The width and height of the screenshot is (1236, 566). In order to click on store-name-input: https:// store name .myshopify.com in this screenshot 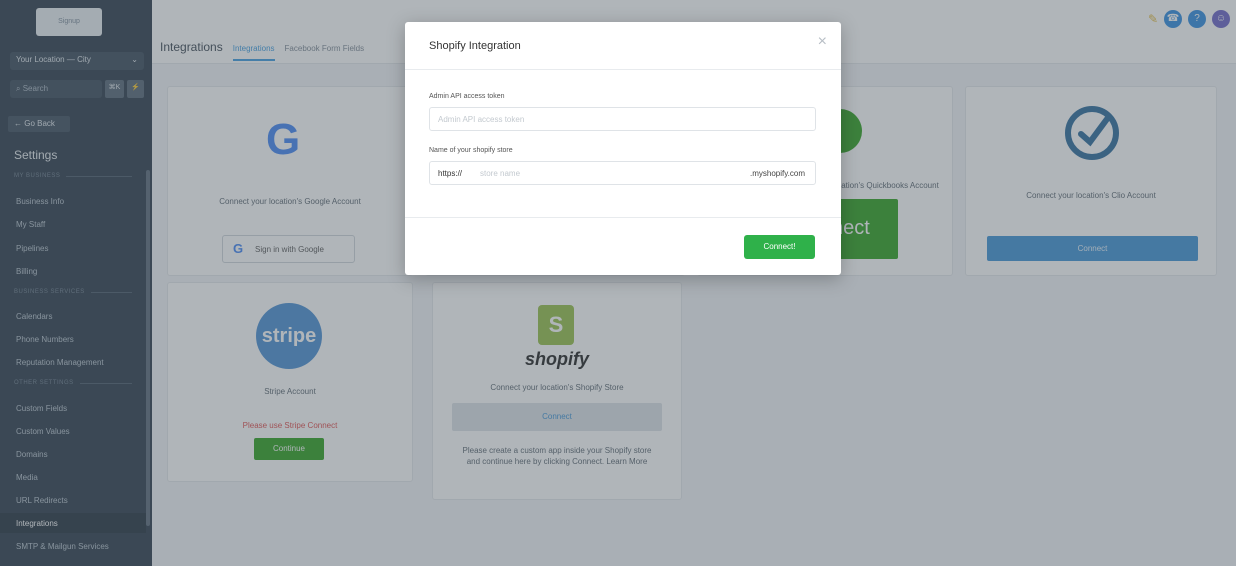, I will do `click(622, 173)`.